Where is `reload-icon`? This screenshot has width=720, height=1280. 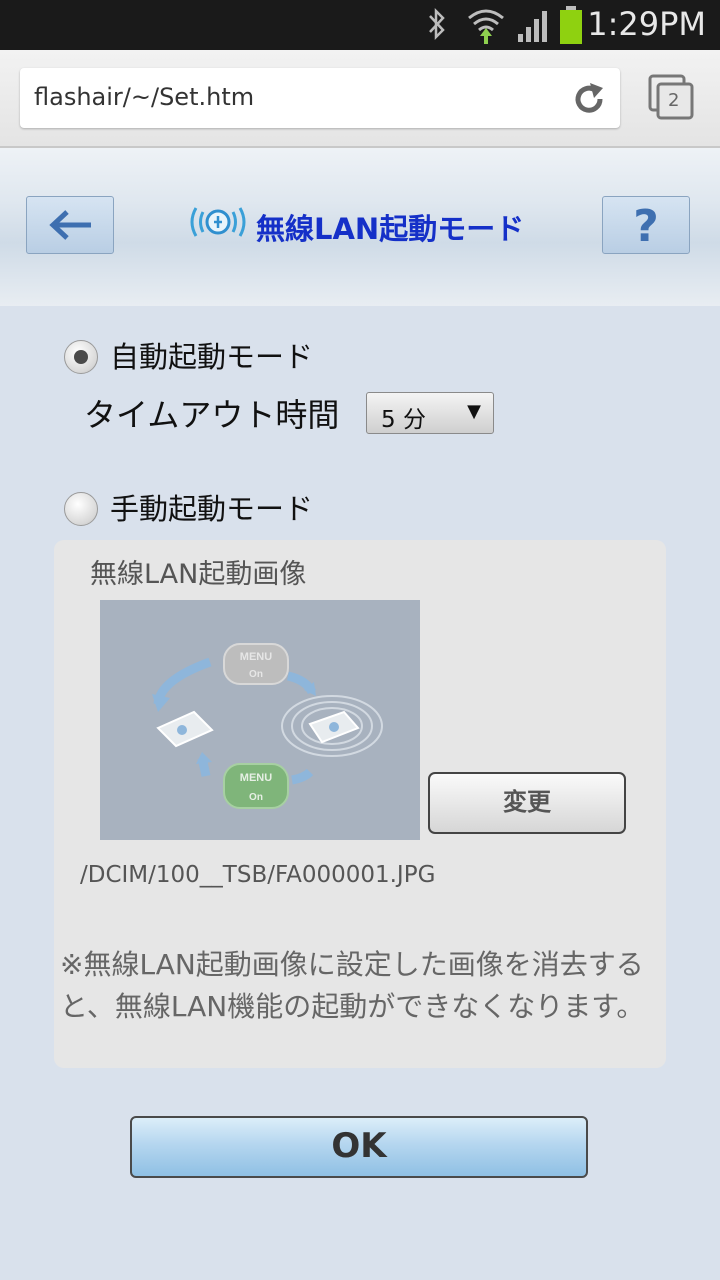
reload-icon is located at coordinates (589, 99).